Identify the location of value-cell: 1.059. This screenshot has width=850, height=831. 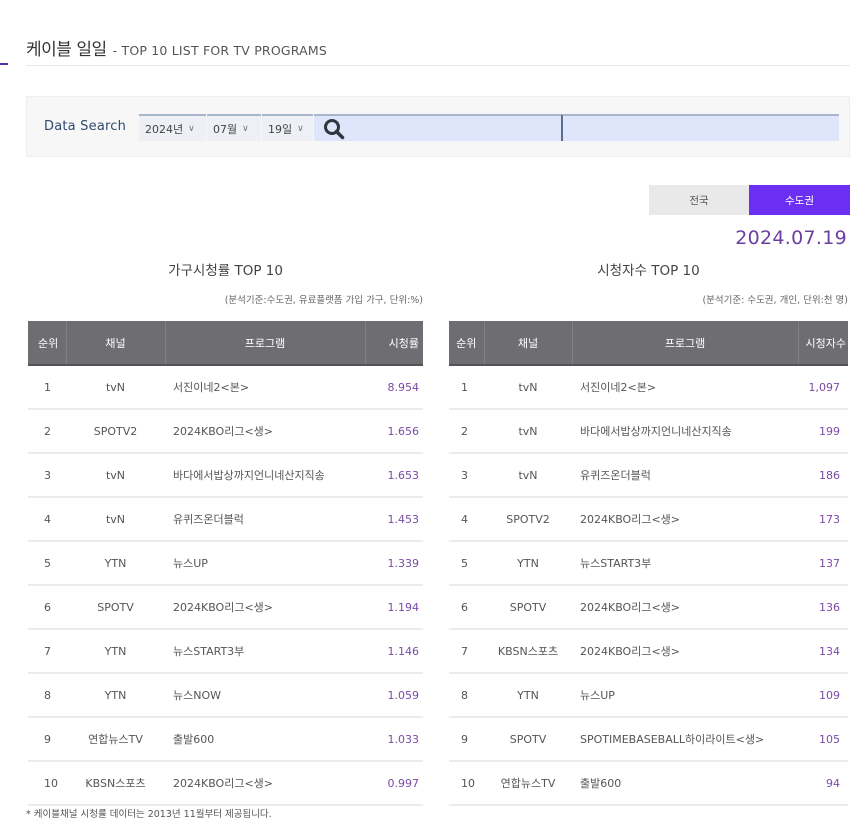
(394, 695).